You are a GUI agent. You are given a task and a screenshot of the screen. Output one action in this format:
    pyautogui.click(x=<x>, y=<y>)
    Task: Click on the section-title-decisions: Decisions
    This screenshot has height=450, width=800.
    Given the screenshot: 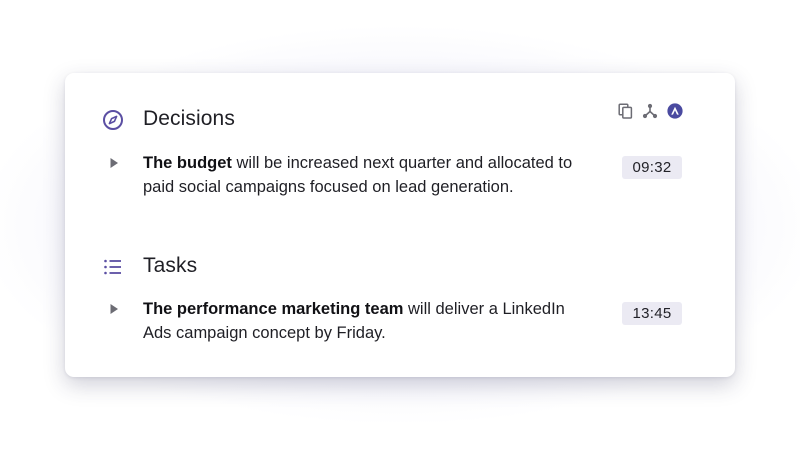 What is the action you would take?
    pyautogui.click(x=189, y=118)
    